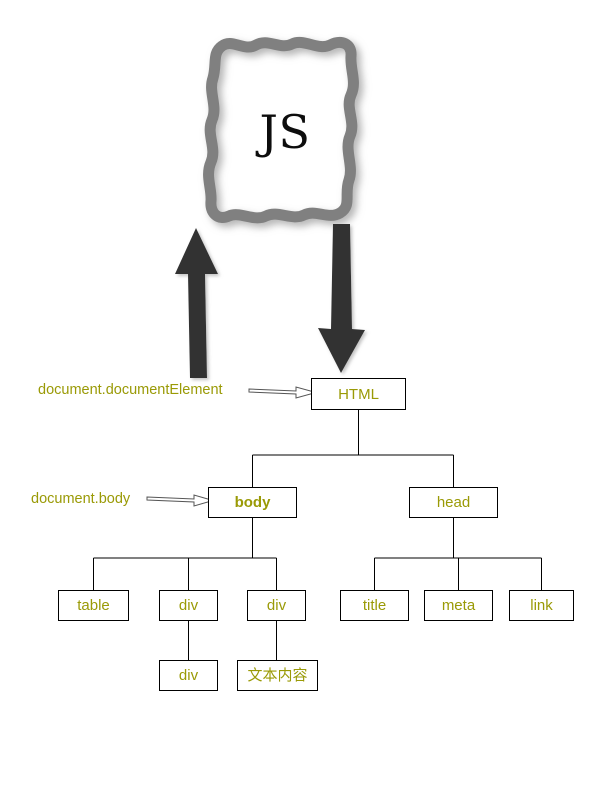 Image resolution: width=600 pixels, height=800 pixels. What do you see at coordinates (196, 303) in the screenshot?
I see `arrow-html-to-js` at bounding box center [196, 303].